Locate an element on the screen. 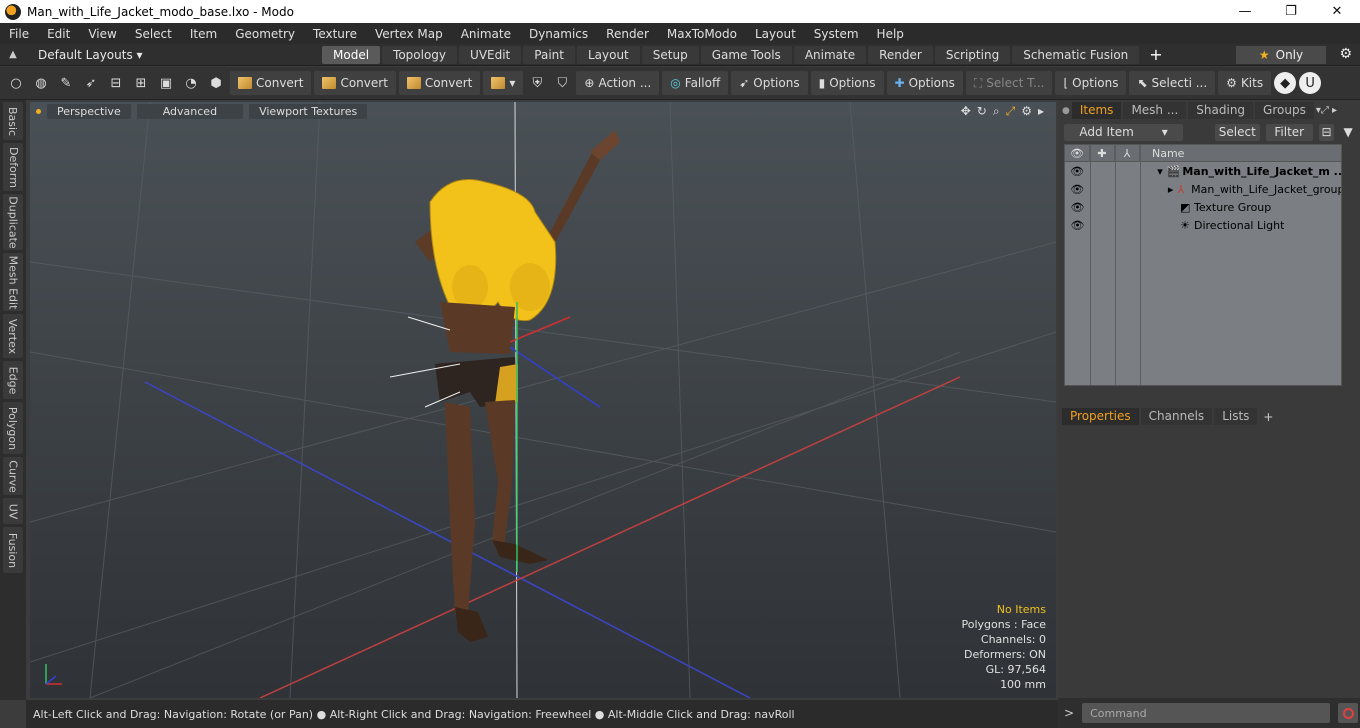  pan-icon: ✥ is located at coordinates (966, 111).